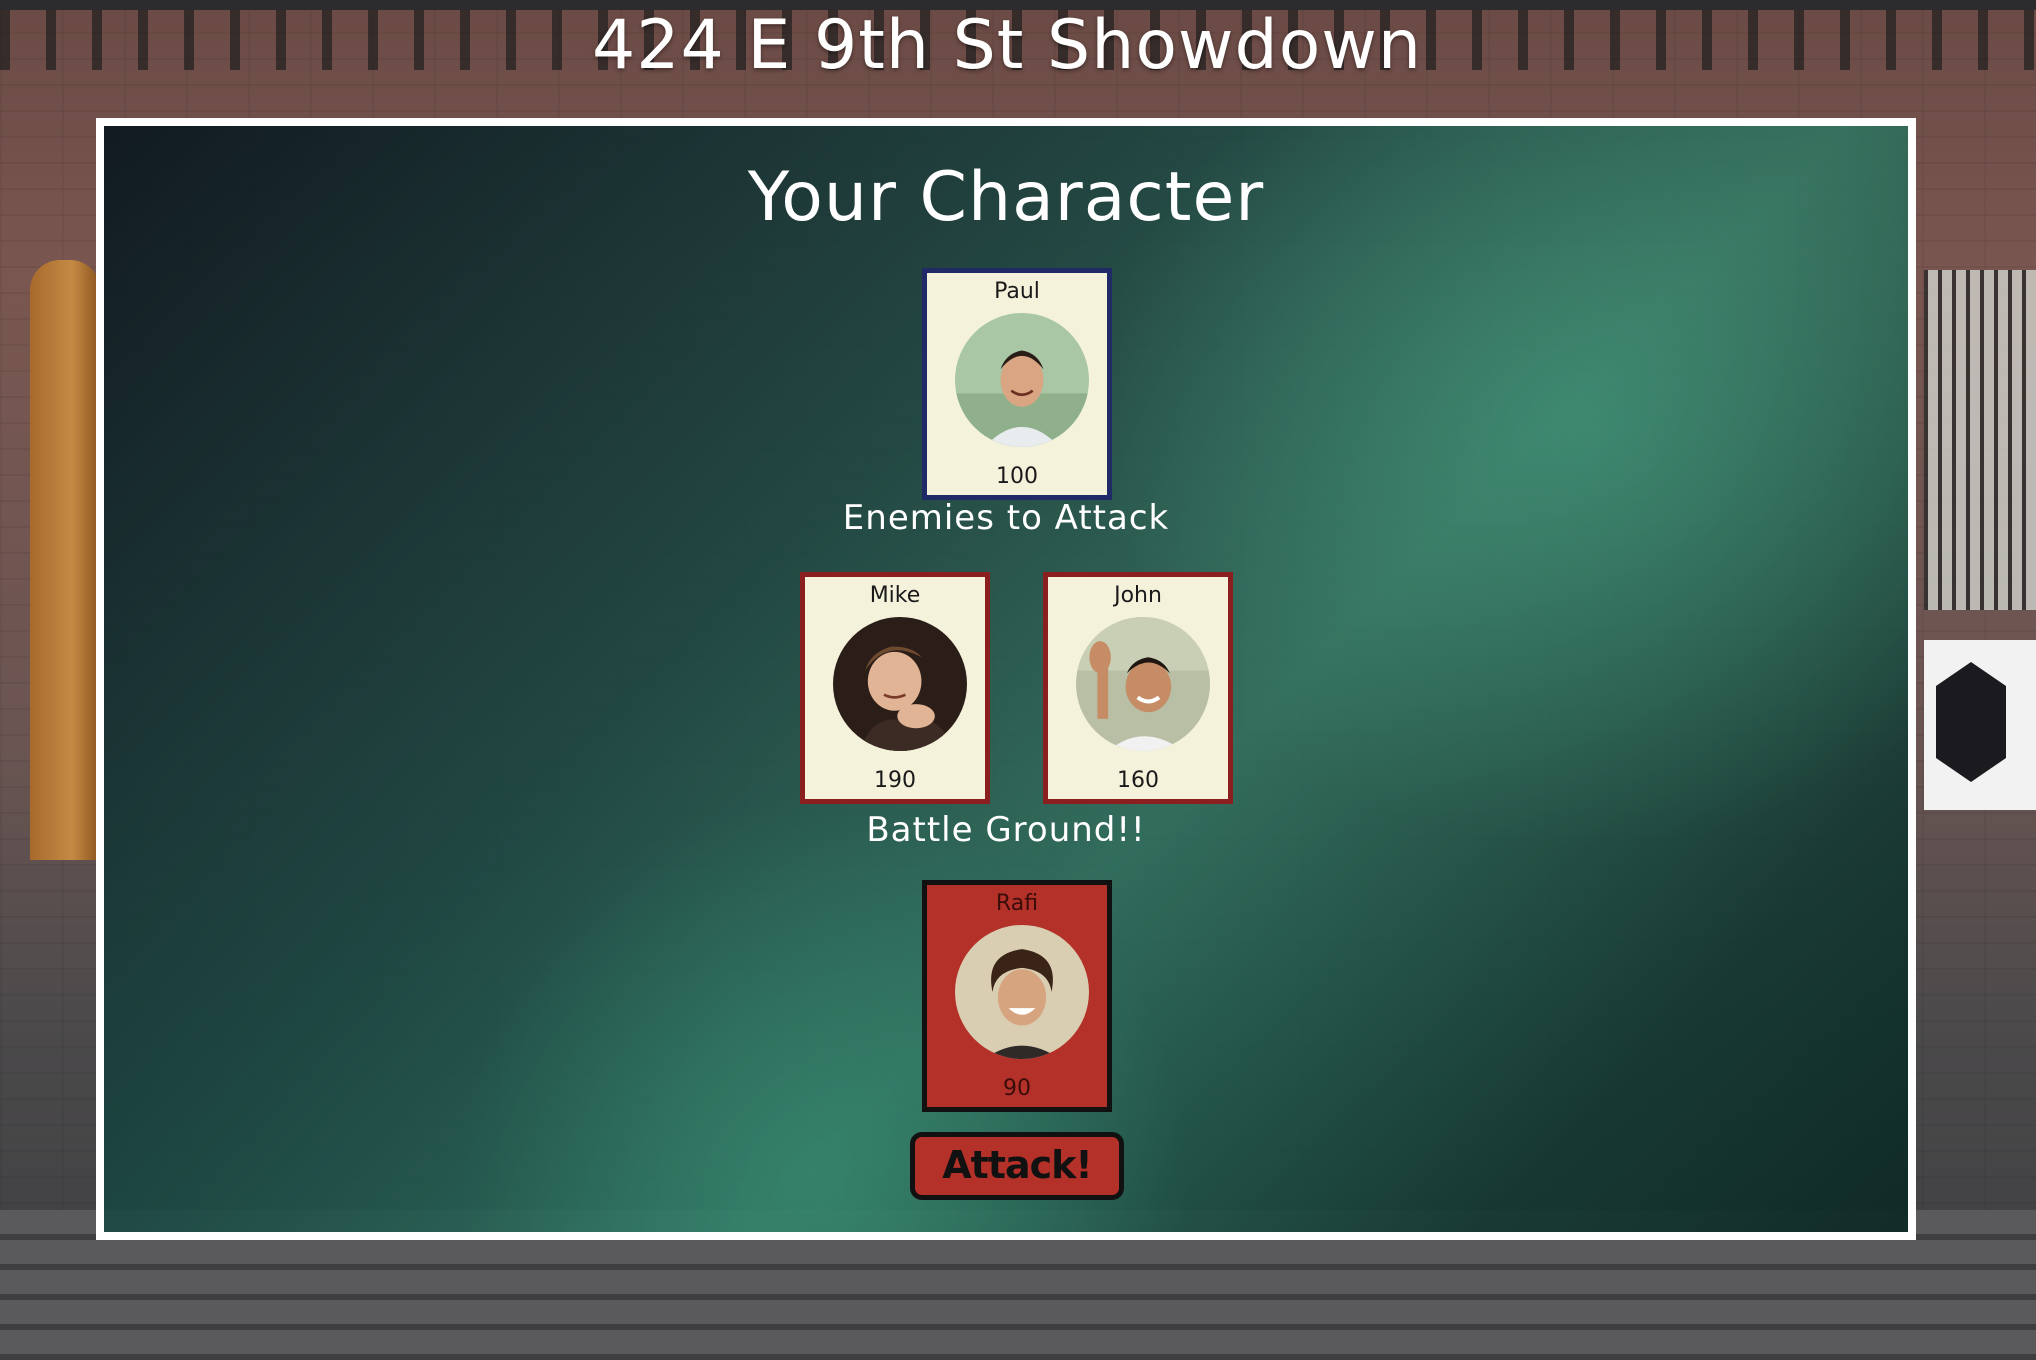  Describe the element at coordinates (1006, 830) in the screenshot. I see `battle-ground-heading: Battle Ground!!` at that location.